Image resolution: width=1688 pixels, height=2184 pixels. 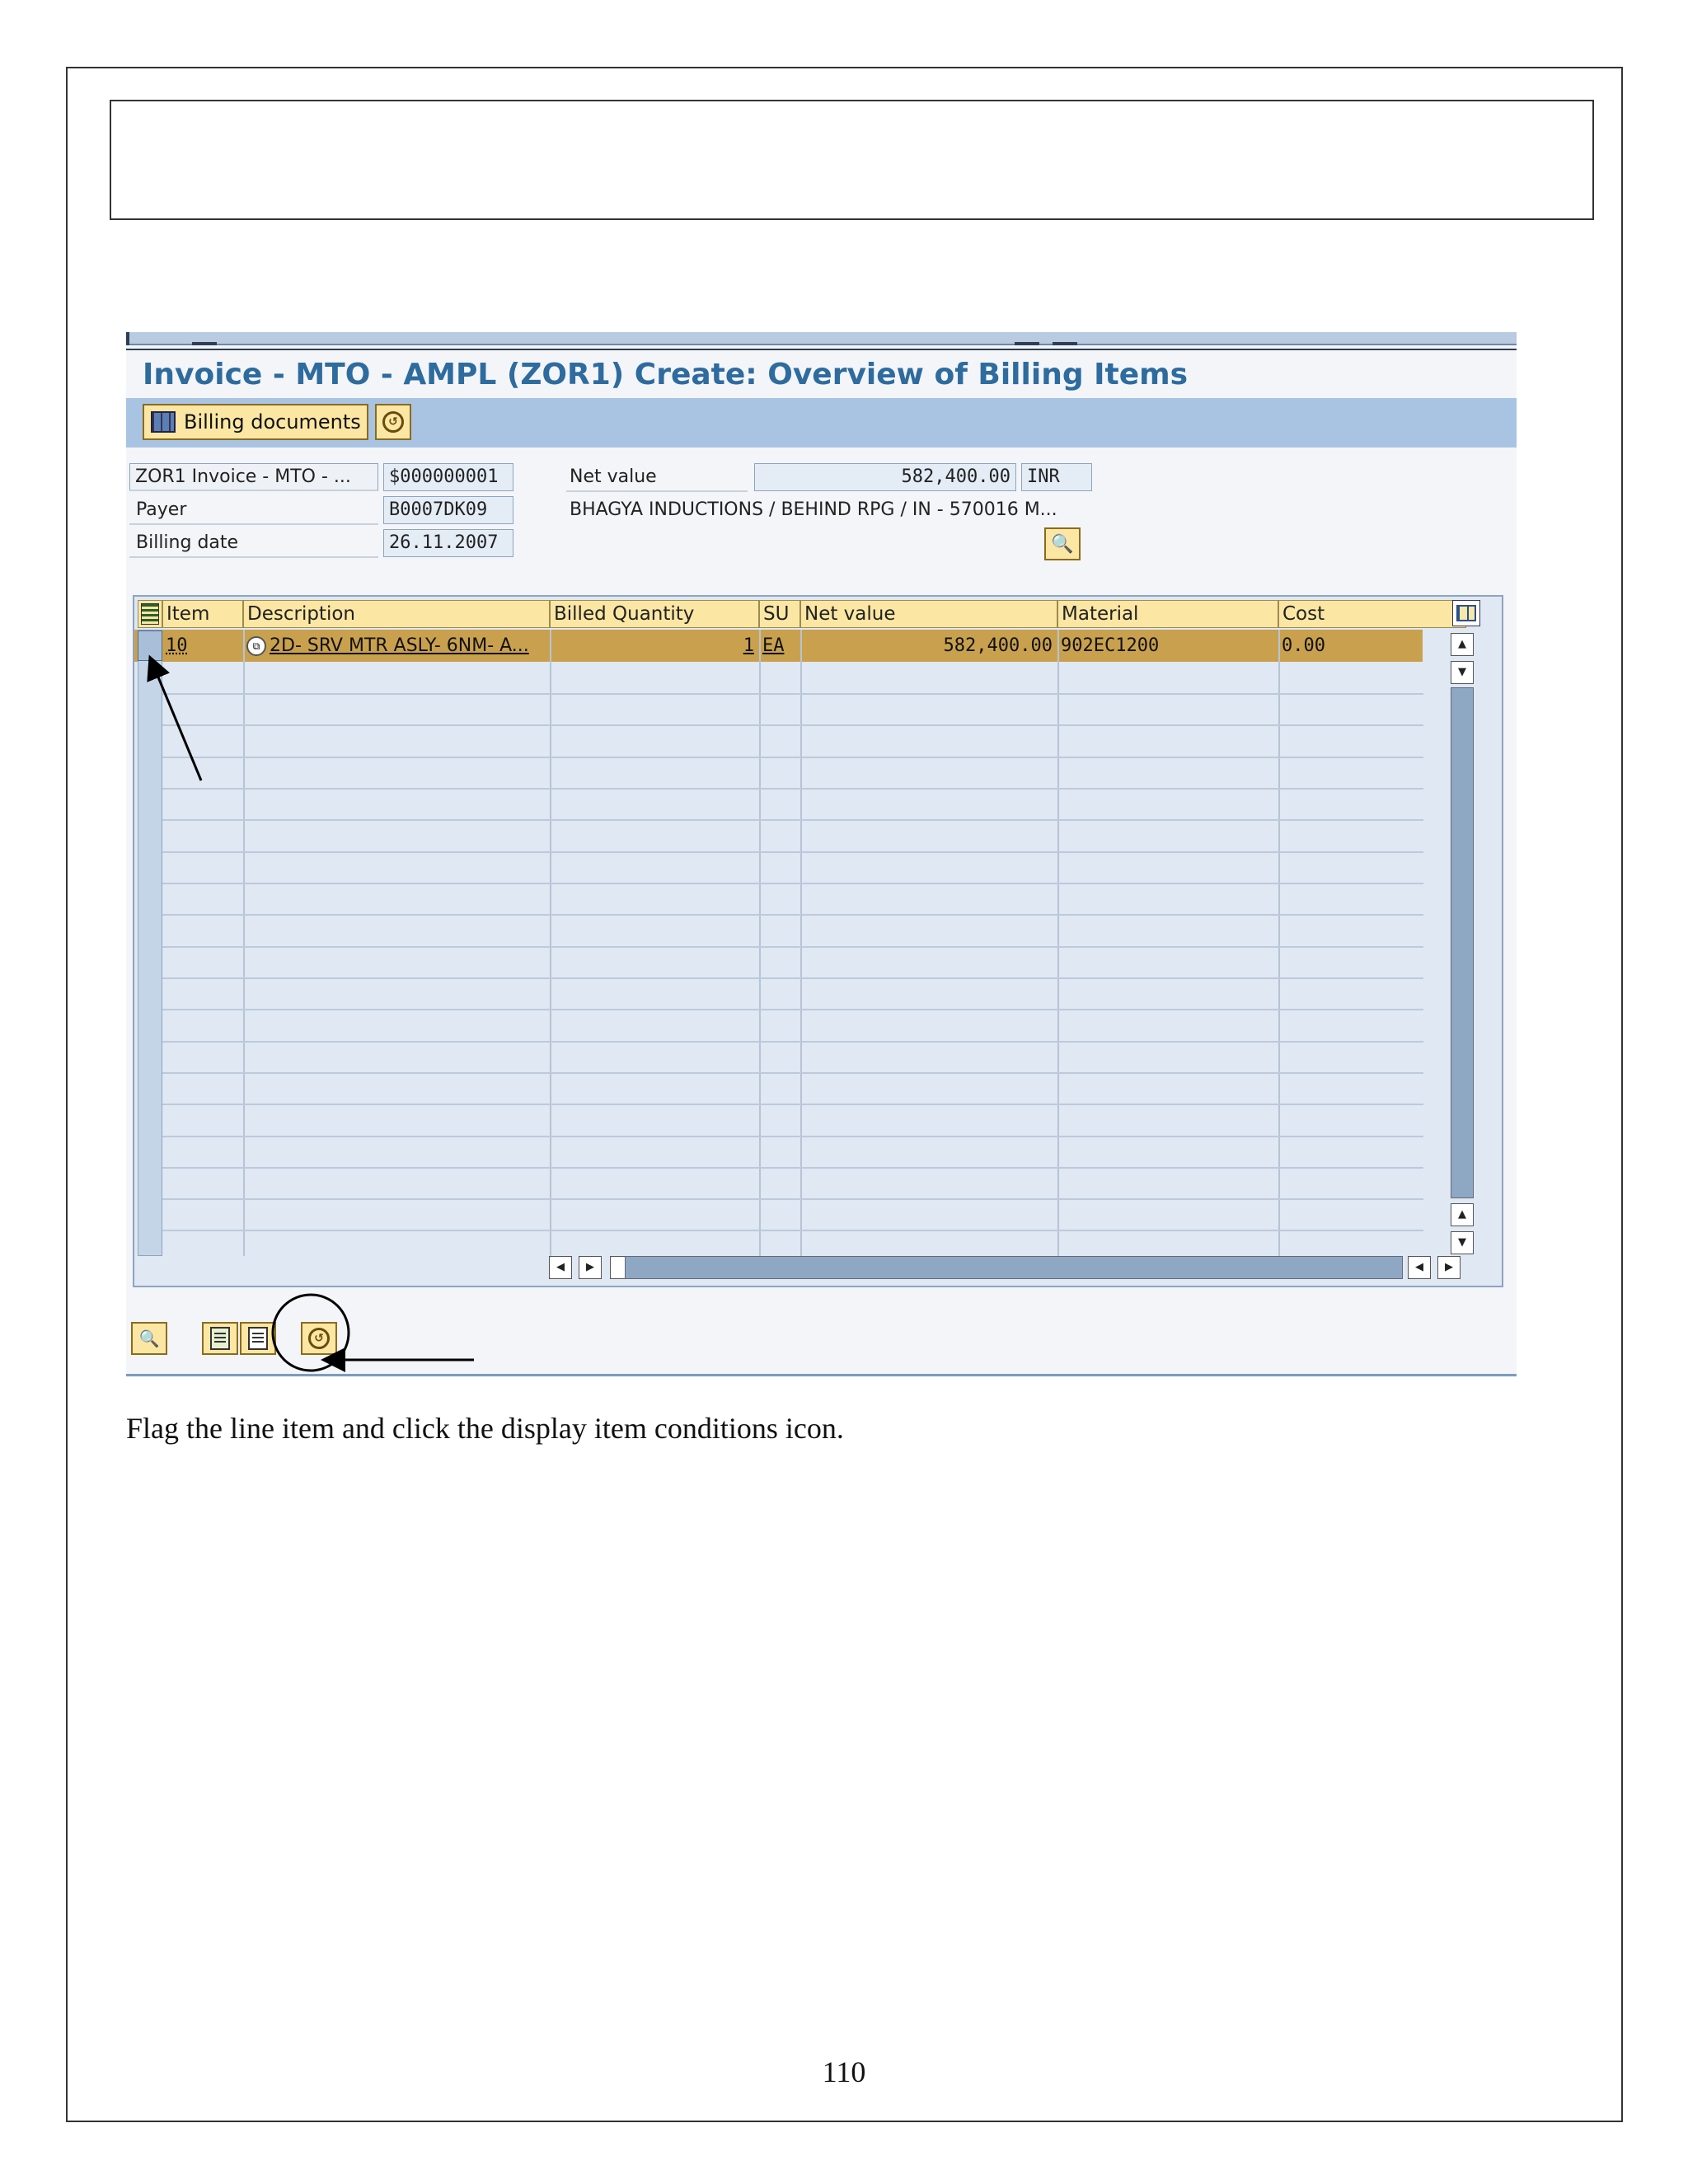 What do you see at coordinates (272, 422) in the screenshot?
I see `billing-documents-label: Billing documents` at bounding box center [272, 422].